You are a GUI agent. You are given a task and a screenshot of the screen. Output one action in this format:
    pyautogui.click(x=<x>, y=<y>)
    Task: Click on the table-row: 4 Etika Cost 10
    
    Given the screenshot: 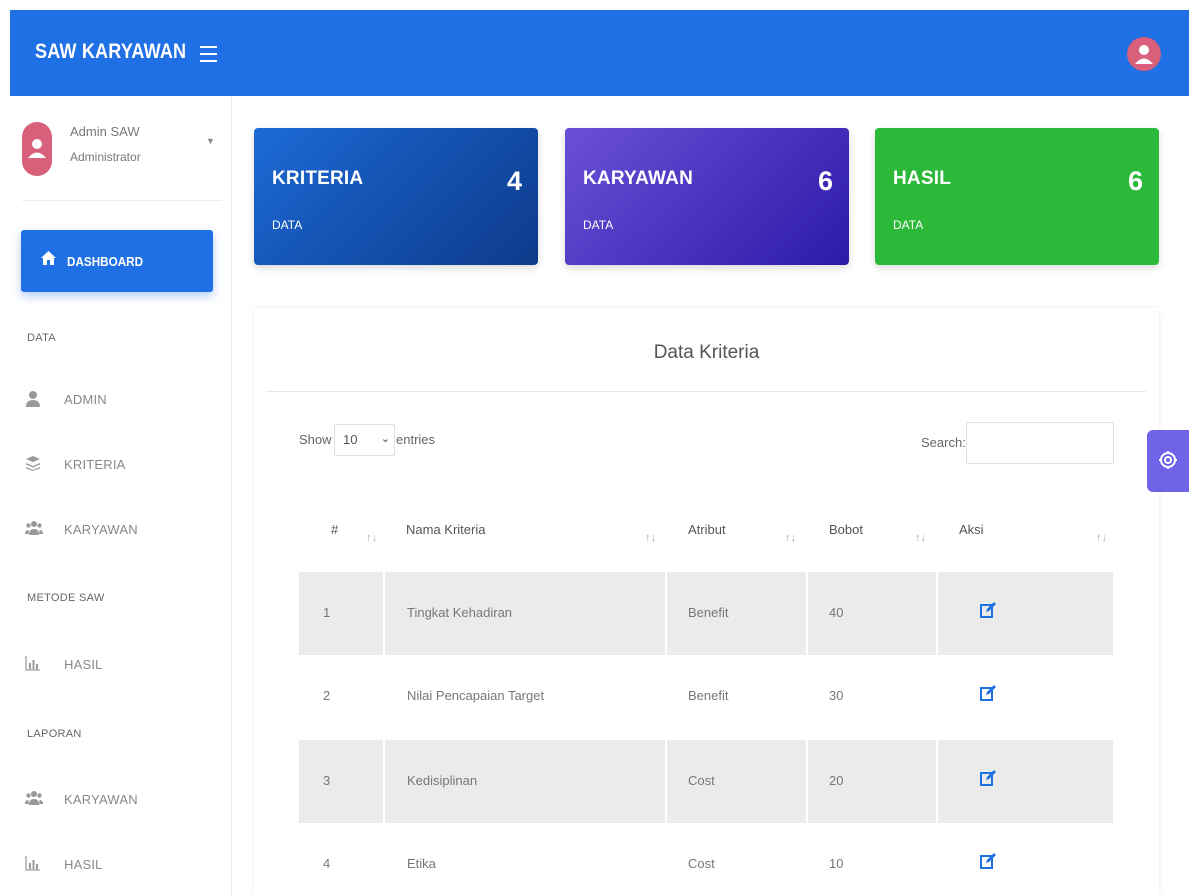 What is the action you would take?
    pyautogui.click(x=706, y=859)
    